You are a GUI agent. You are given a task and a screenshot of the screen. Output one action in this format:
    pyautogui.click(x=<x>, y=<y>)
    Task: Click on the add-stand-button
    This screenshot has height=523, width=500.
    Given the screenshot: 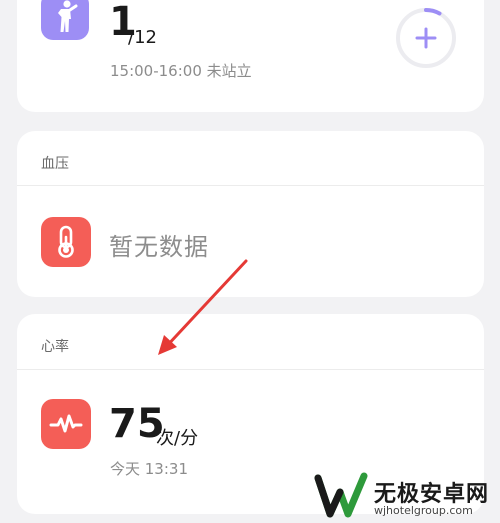 What is the action you would take?
    pyautogui.click(x=426, y=38)
    